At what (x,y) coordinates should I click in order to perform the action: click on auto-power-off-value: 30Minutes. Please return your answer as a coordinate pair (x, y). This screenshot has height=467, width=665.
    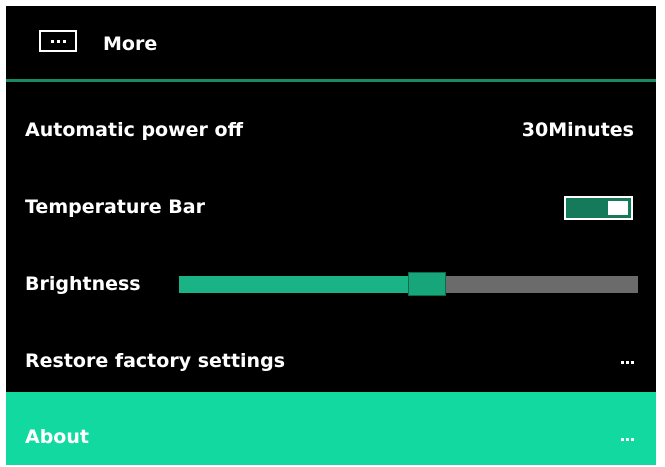
    Looking at the image, I should click on (577, 130).